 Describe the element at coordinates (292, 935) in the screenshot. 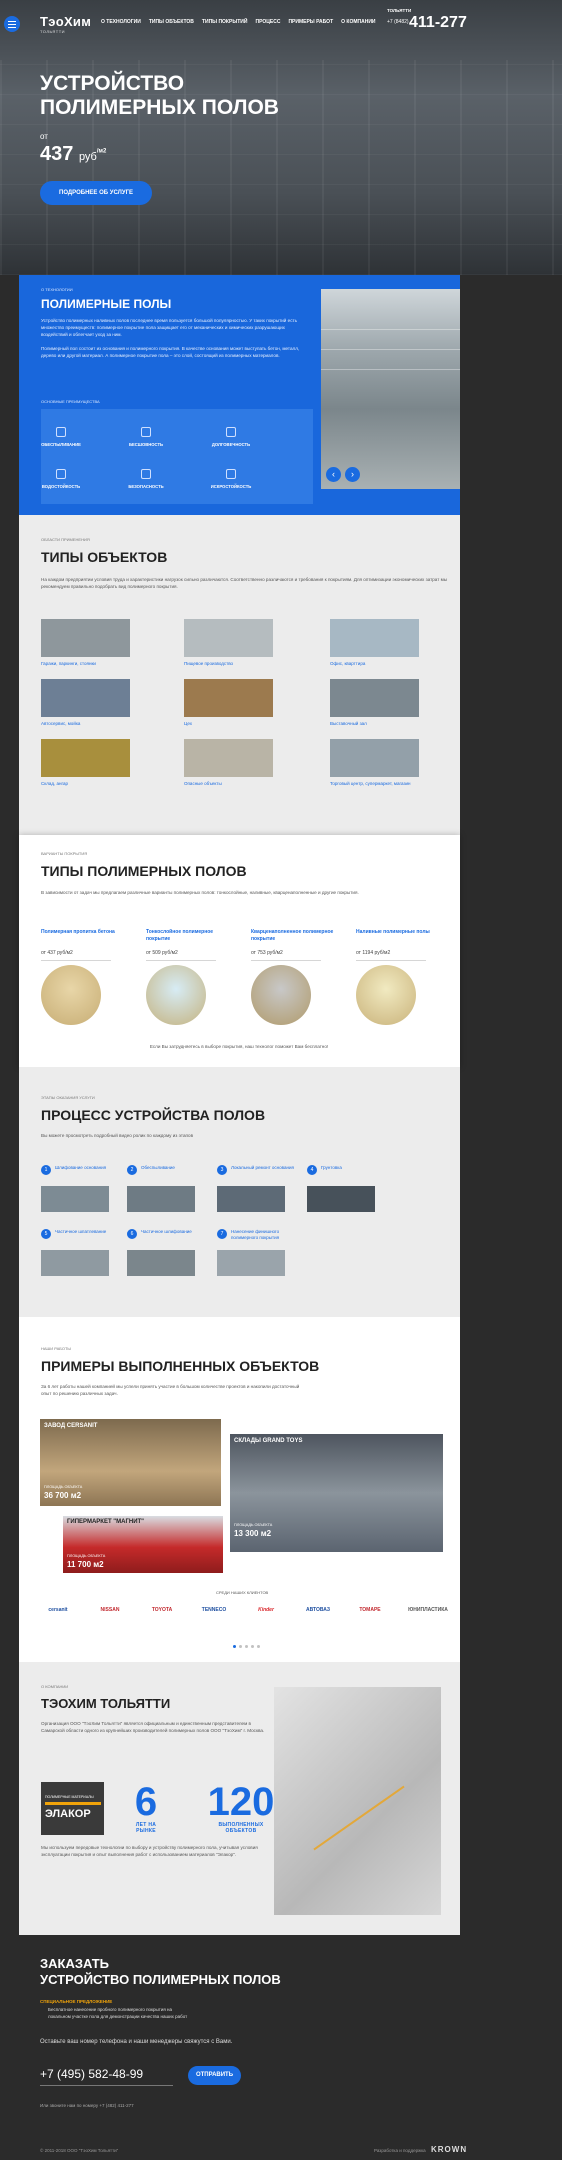

I see `coating-title: Кварценаполненное полимерное покрытие` at that location.